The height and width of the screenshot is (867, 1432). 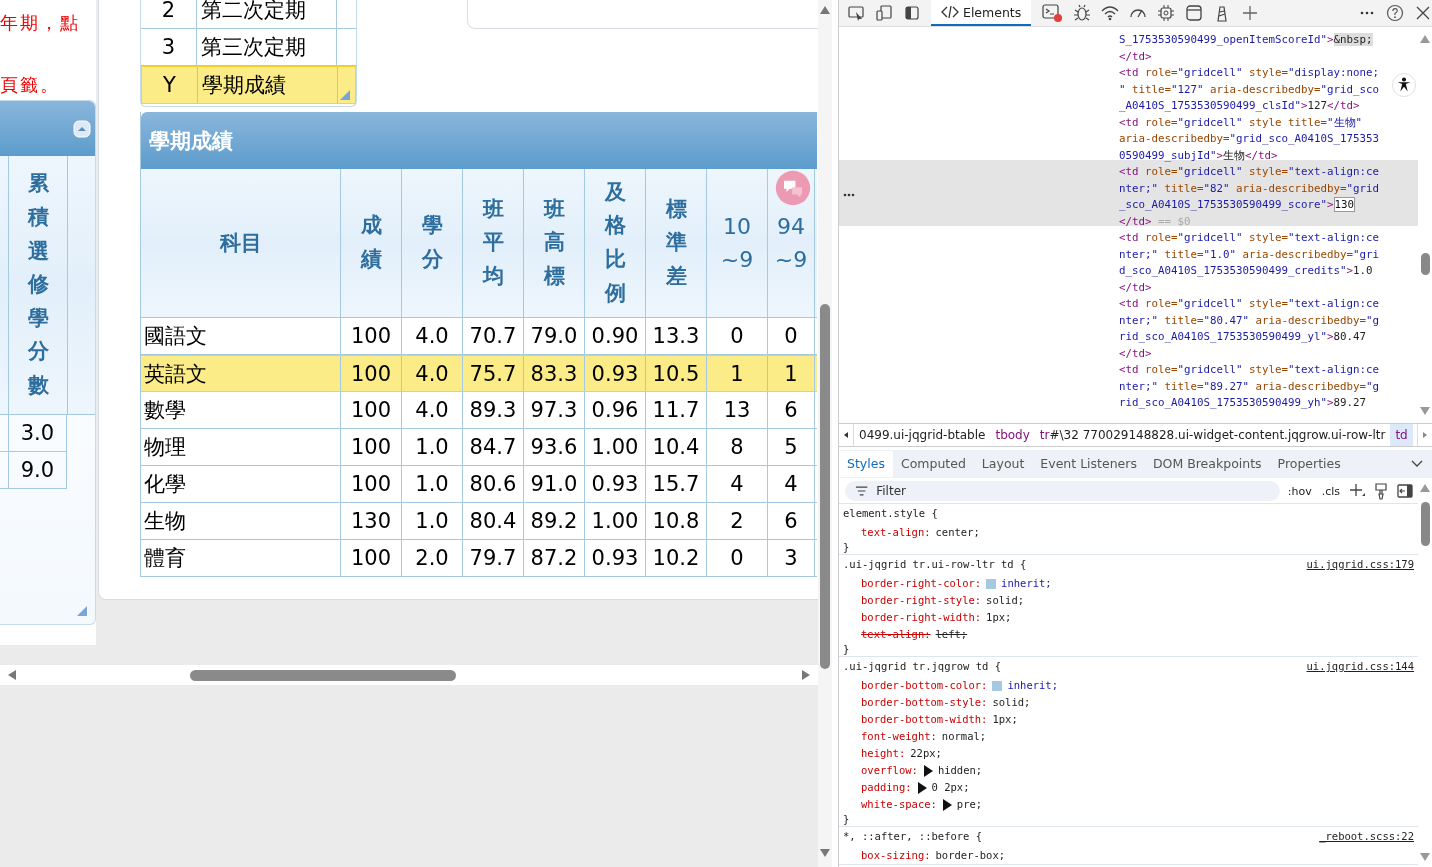 What do you see at coordinates (1417, 464) in the screenshot?
I see `chevron-down-icon` at bounding box center [1417, 464].